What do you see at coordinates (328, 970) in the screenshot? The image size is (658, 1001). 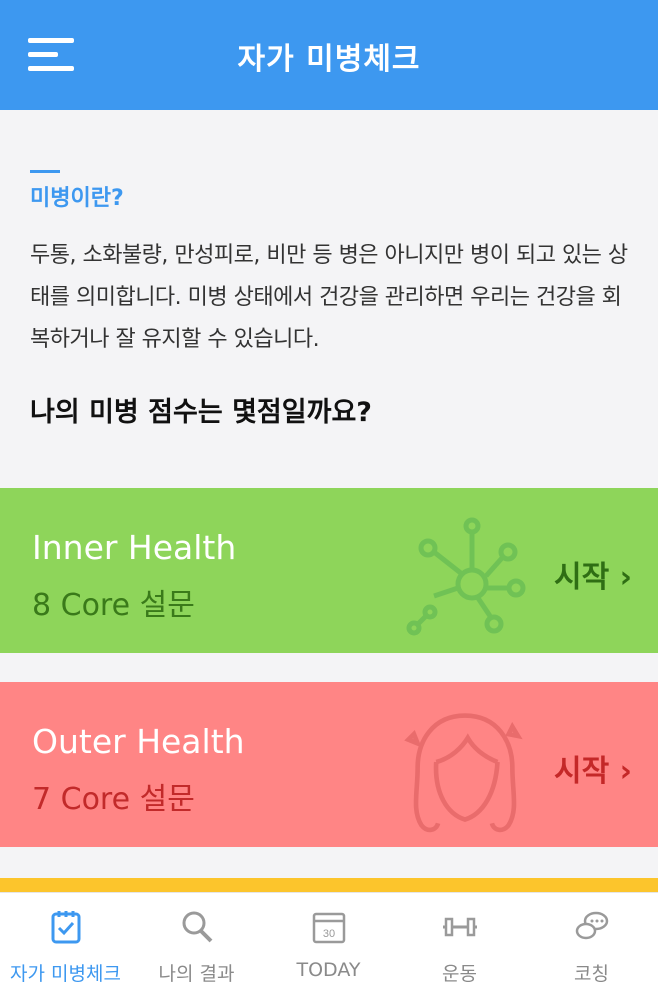 I see `tab-label: TODAY` at bounding box center [328, 970].